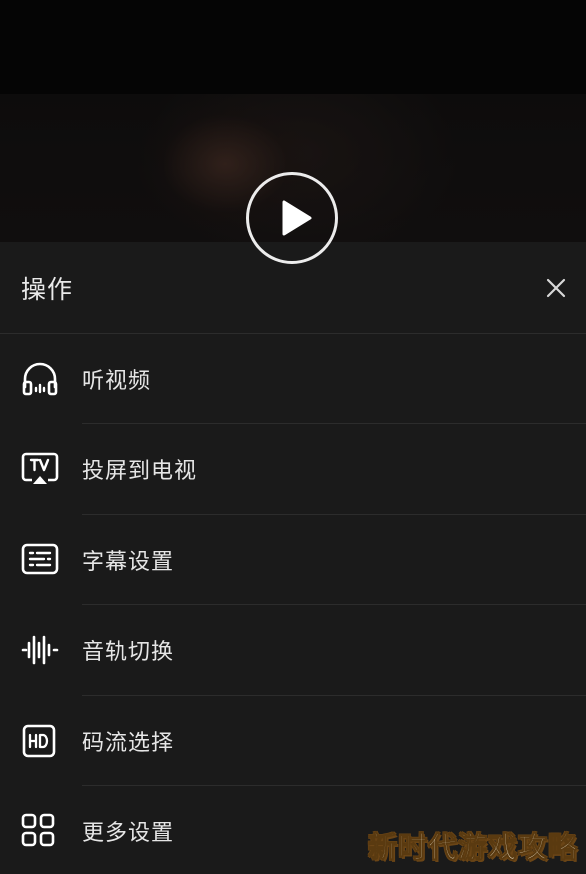 The image size is (586, 874). I want to click on menu-item-label: 更多设置, so click(128, 833).